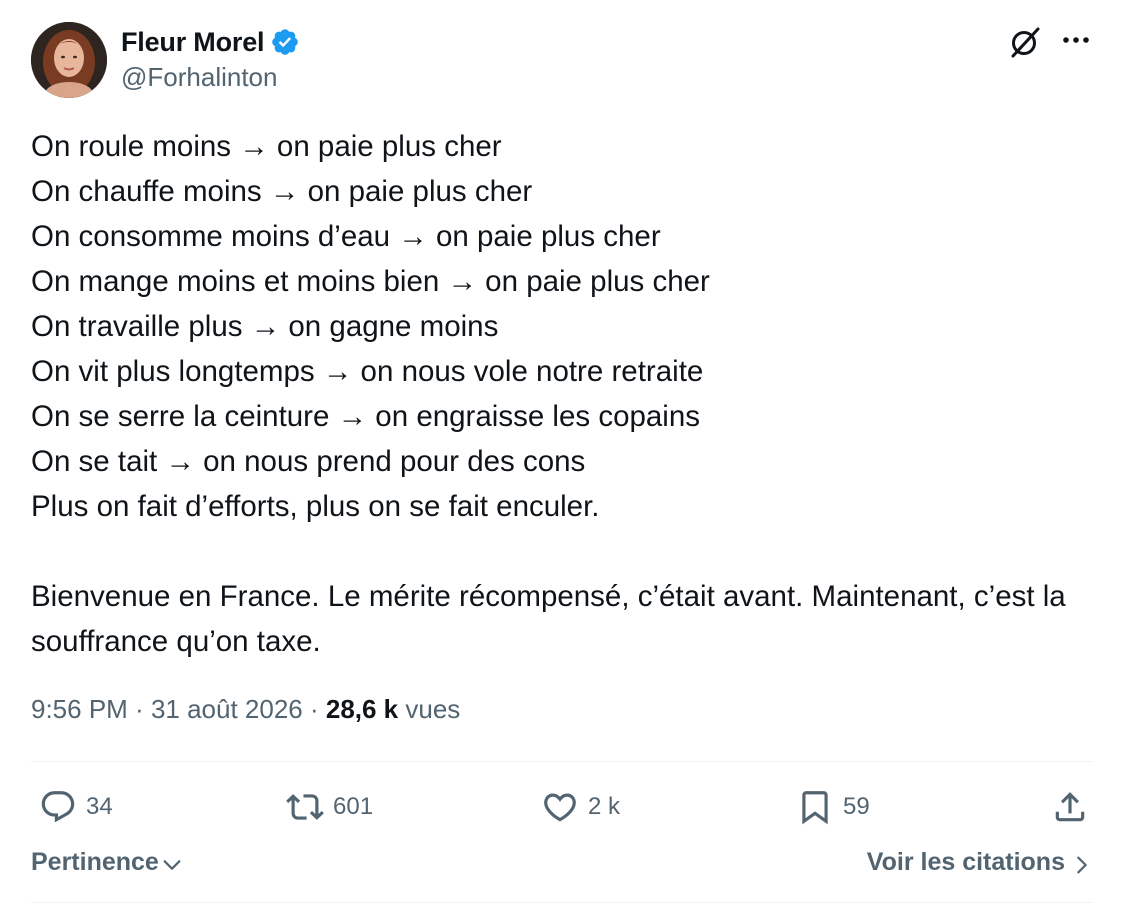  I want to click on like-count: 2 k, so click(604, 806).